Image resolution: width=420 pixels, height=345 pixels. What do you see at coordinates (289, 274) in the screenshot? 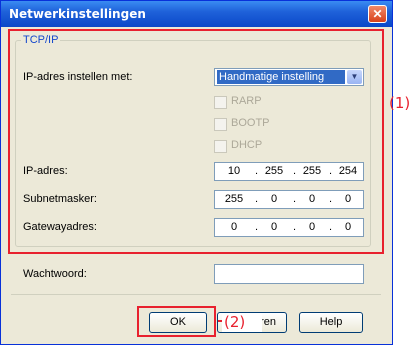
I see `password-field` at bounding box center [289, 274].